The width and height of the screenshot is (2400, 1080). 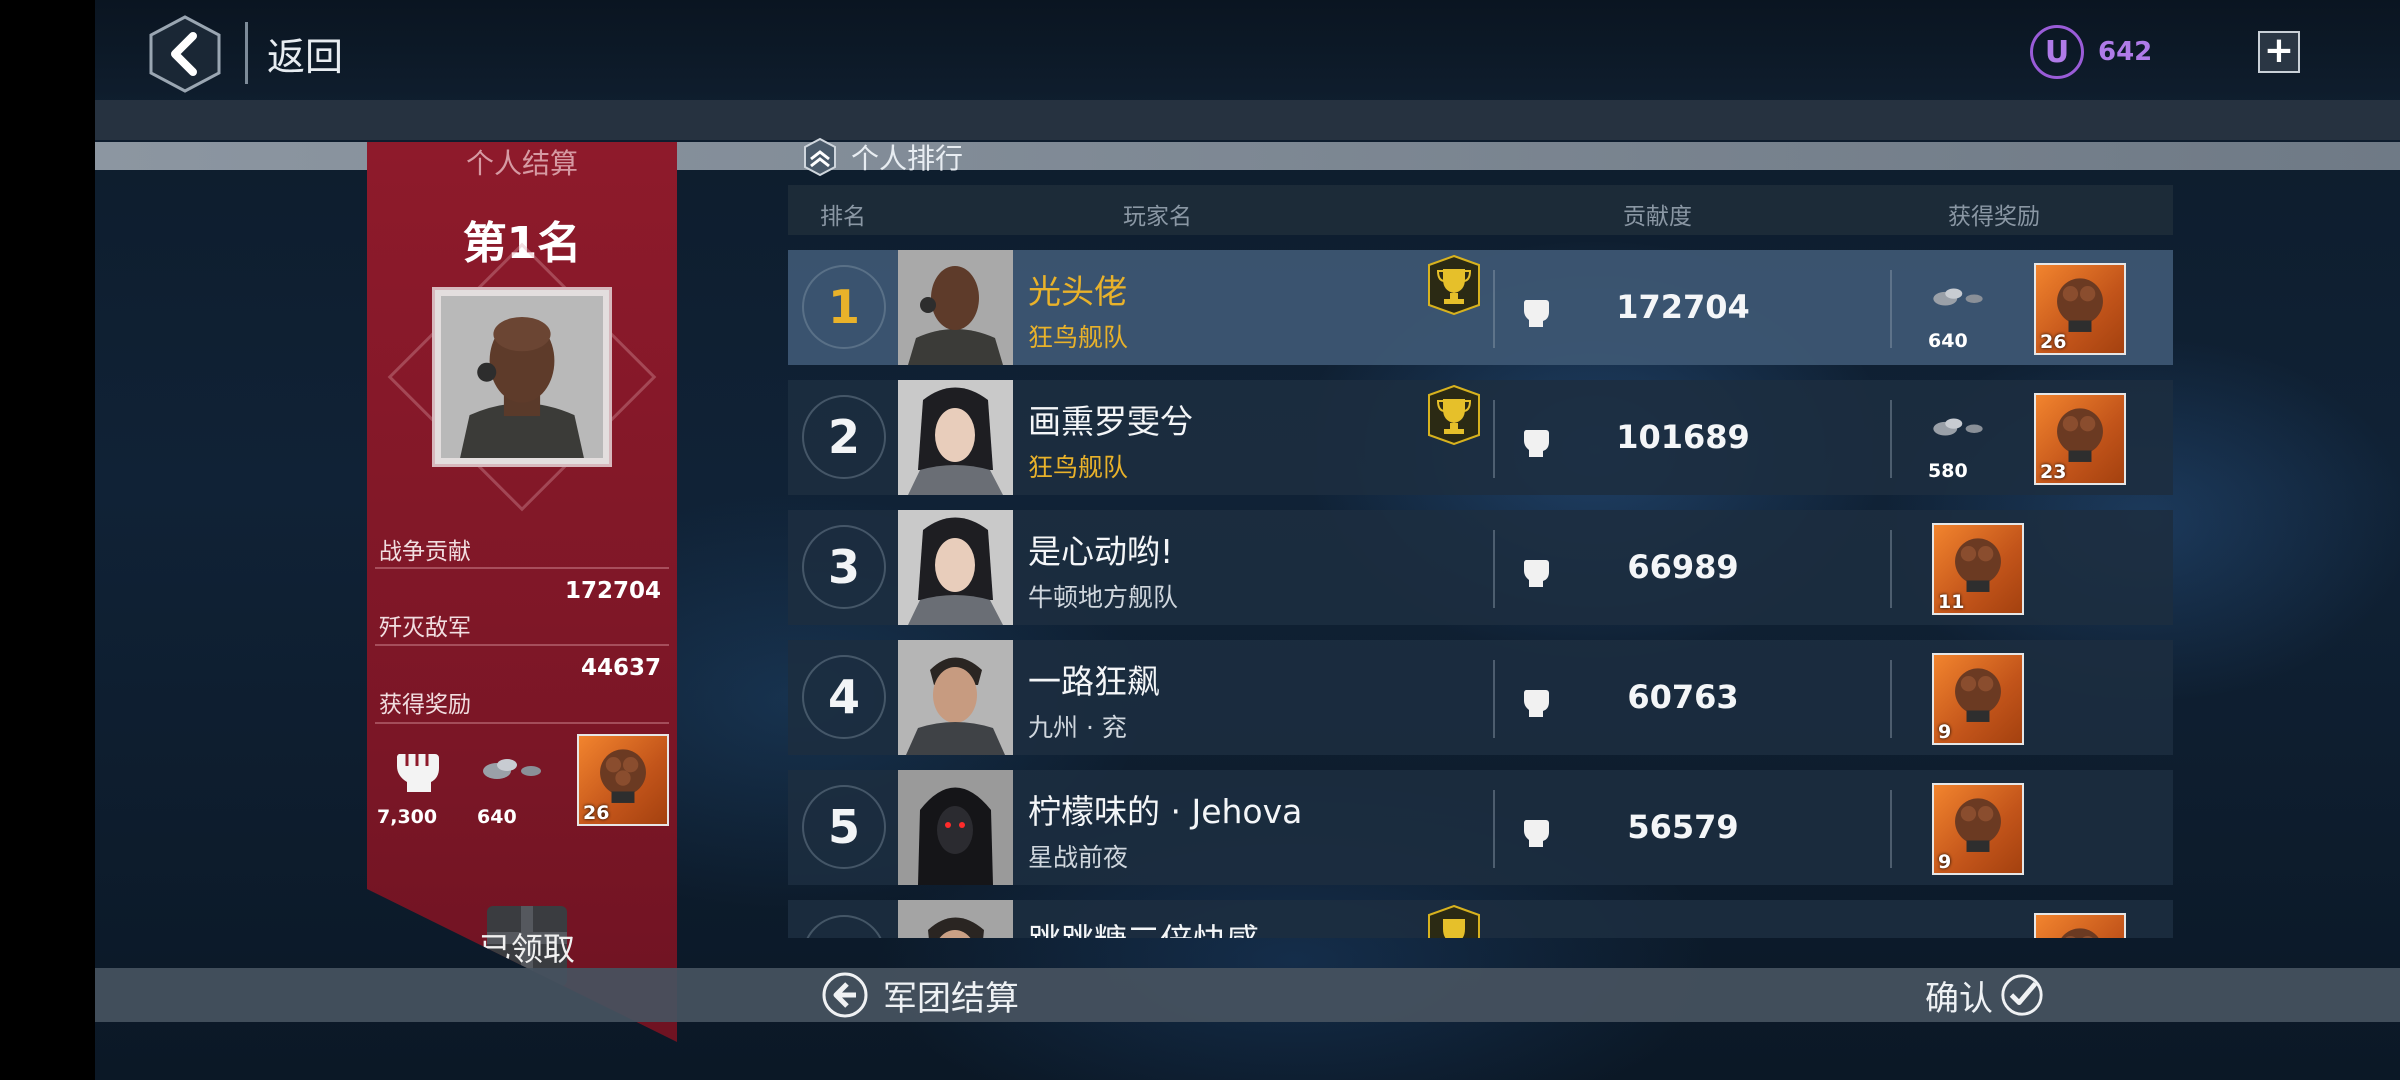 I want to click on add-currency-button: +, so click(x=2279, y=52).